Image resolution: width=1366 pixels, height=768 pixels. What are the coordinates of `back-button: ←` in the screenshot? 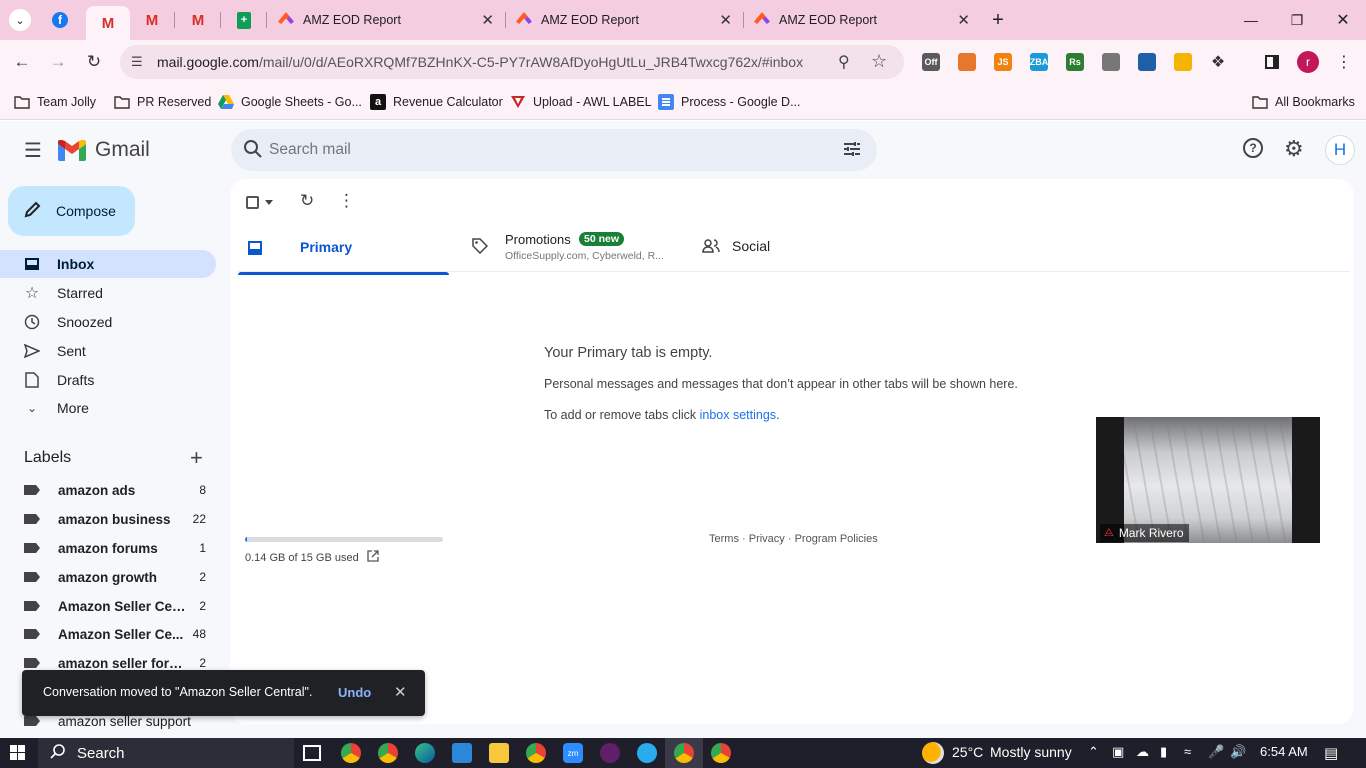 It's located at (22, 62).